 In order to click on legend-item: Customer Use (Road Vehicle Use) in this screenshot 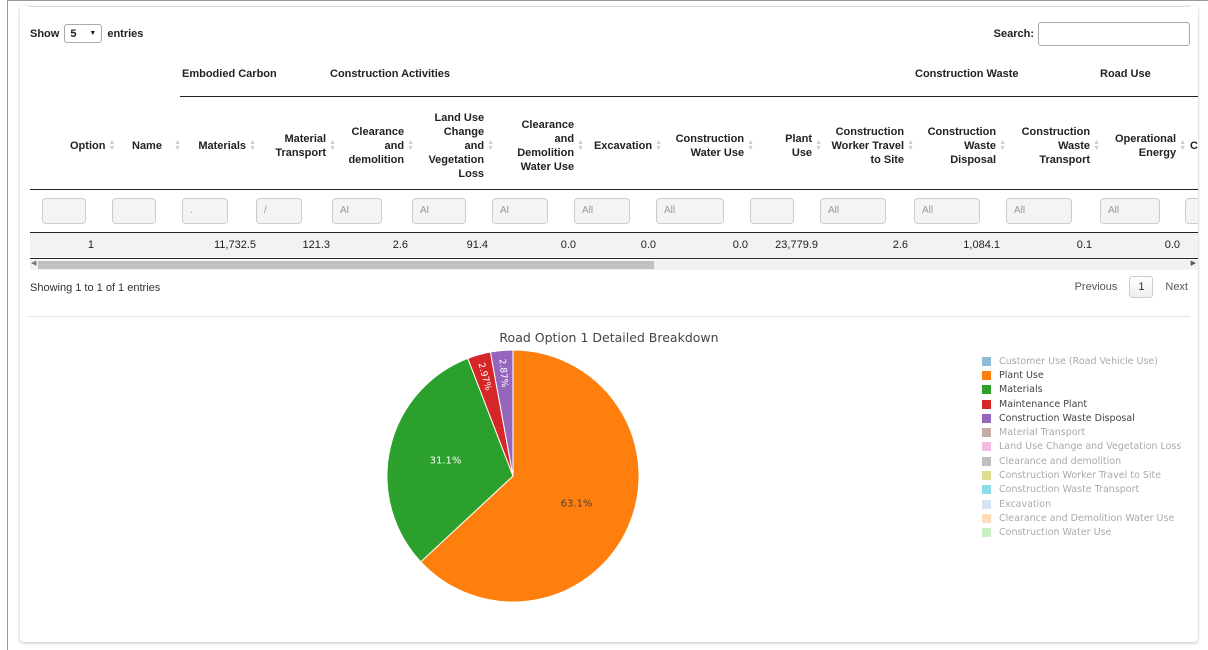, I will do `click(1081, 361)`.